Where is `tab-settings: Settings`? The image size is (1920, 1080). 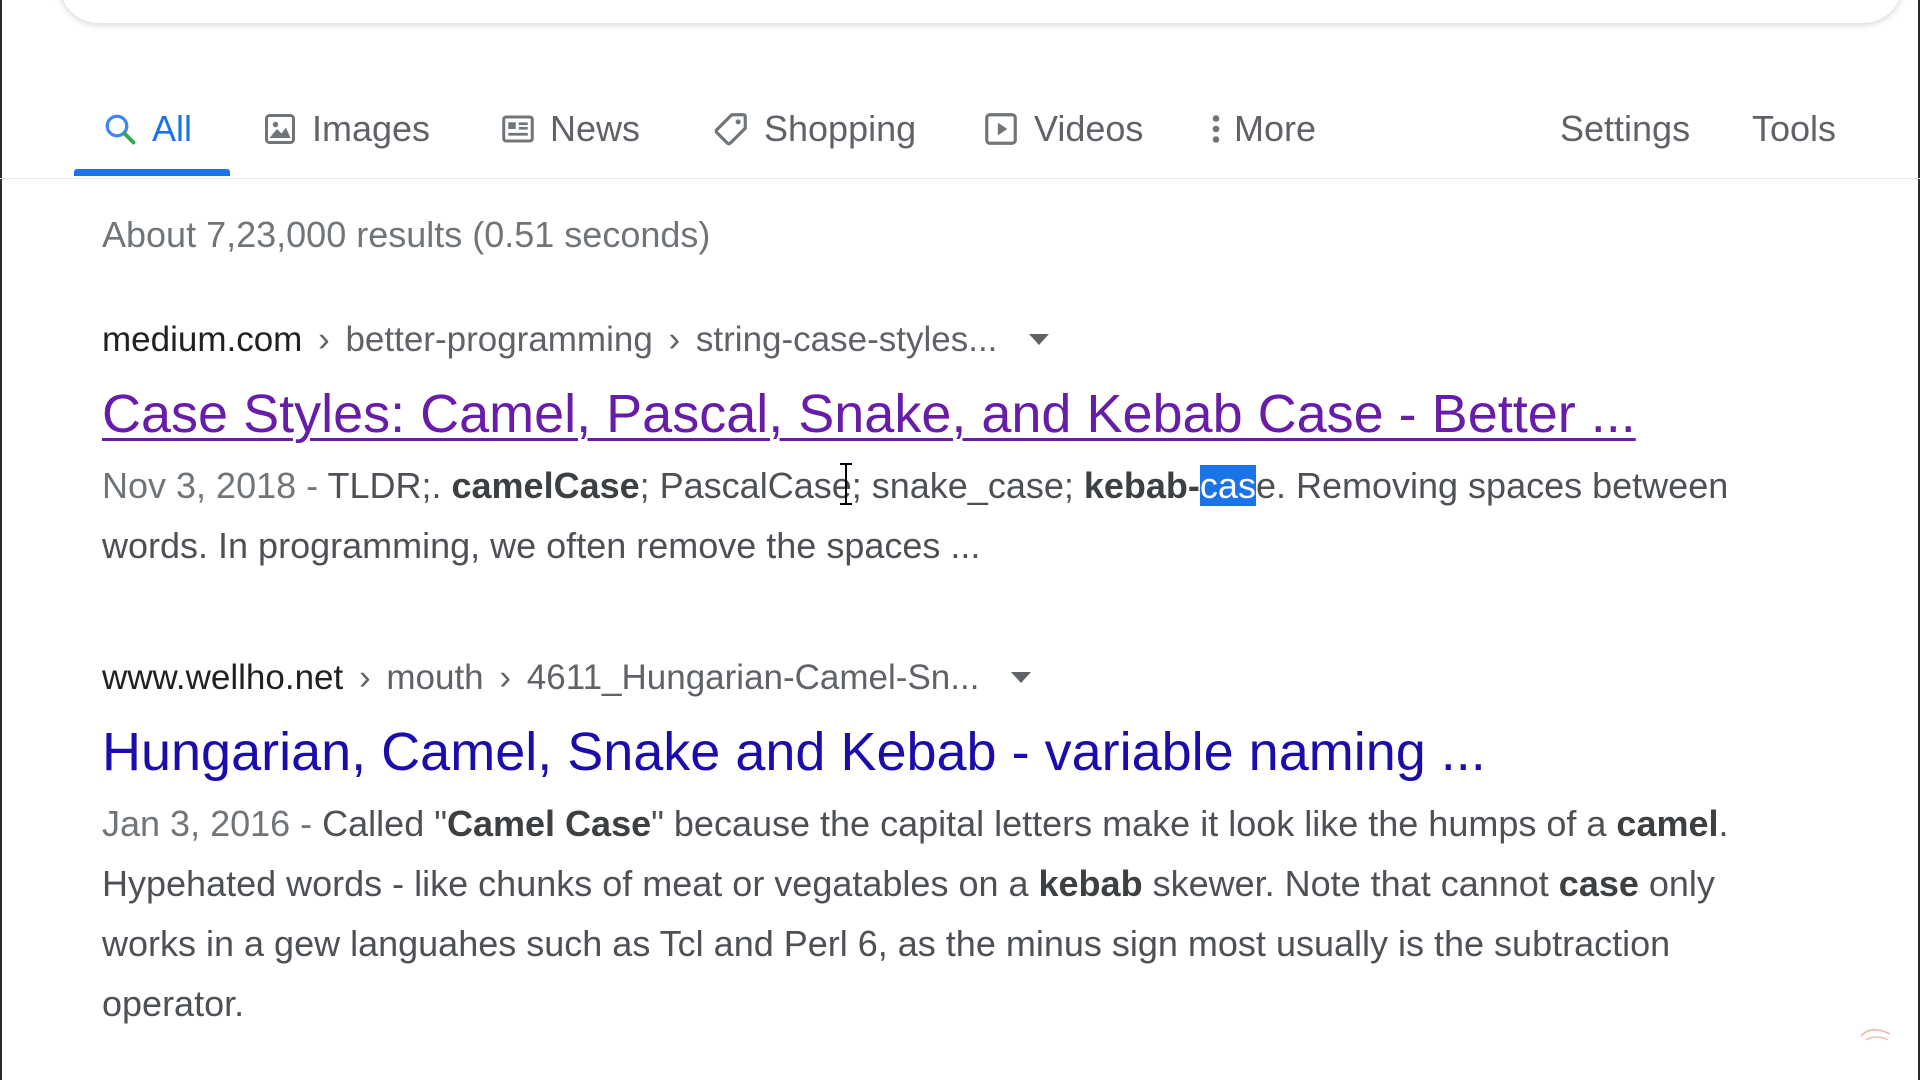 tab-settings: Settings is located at coordinates (1625, 129).